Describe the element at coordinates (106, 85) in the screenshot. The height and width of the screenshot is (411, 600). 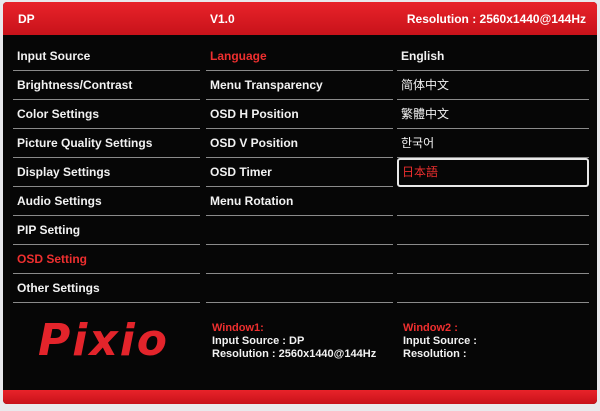
I see `menu-item-brightness-contrast: Brightness/Contrast` at that location.